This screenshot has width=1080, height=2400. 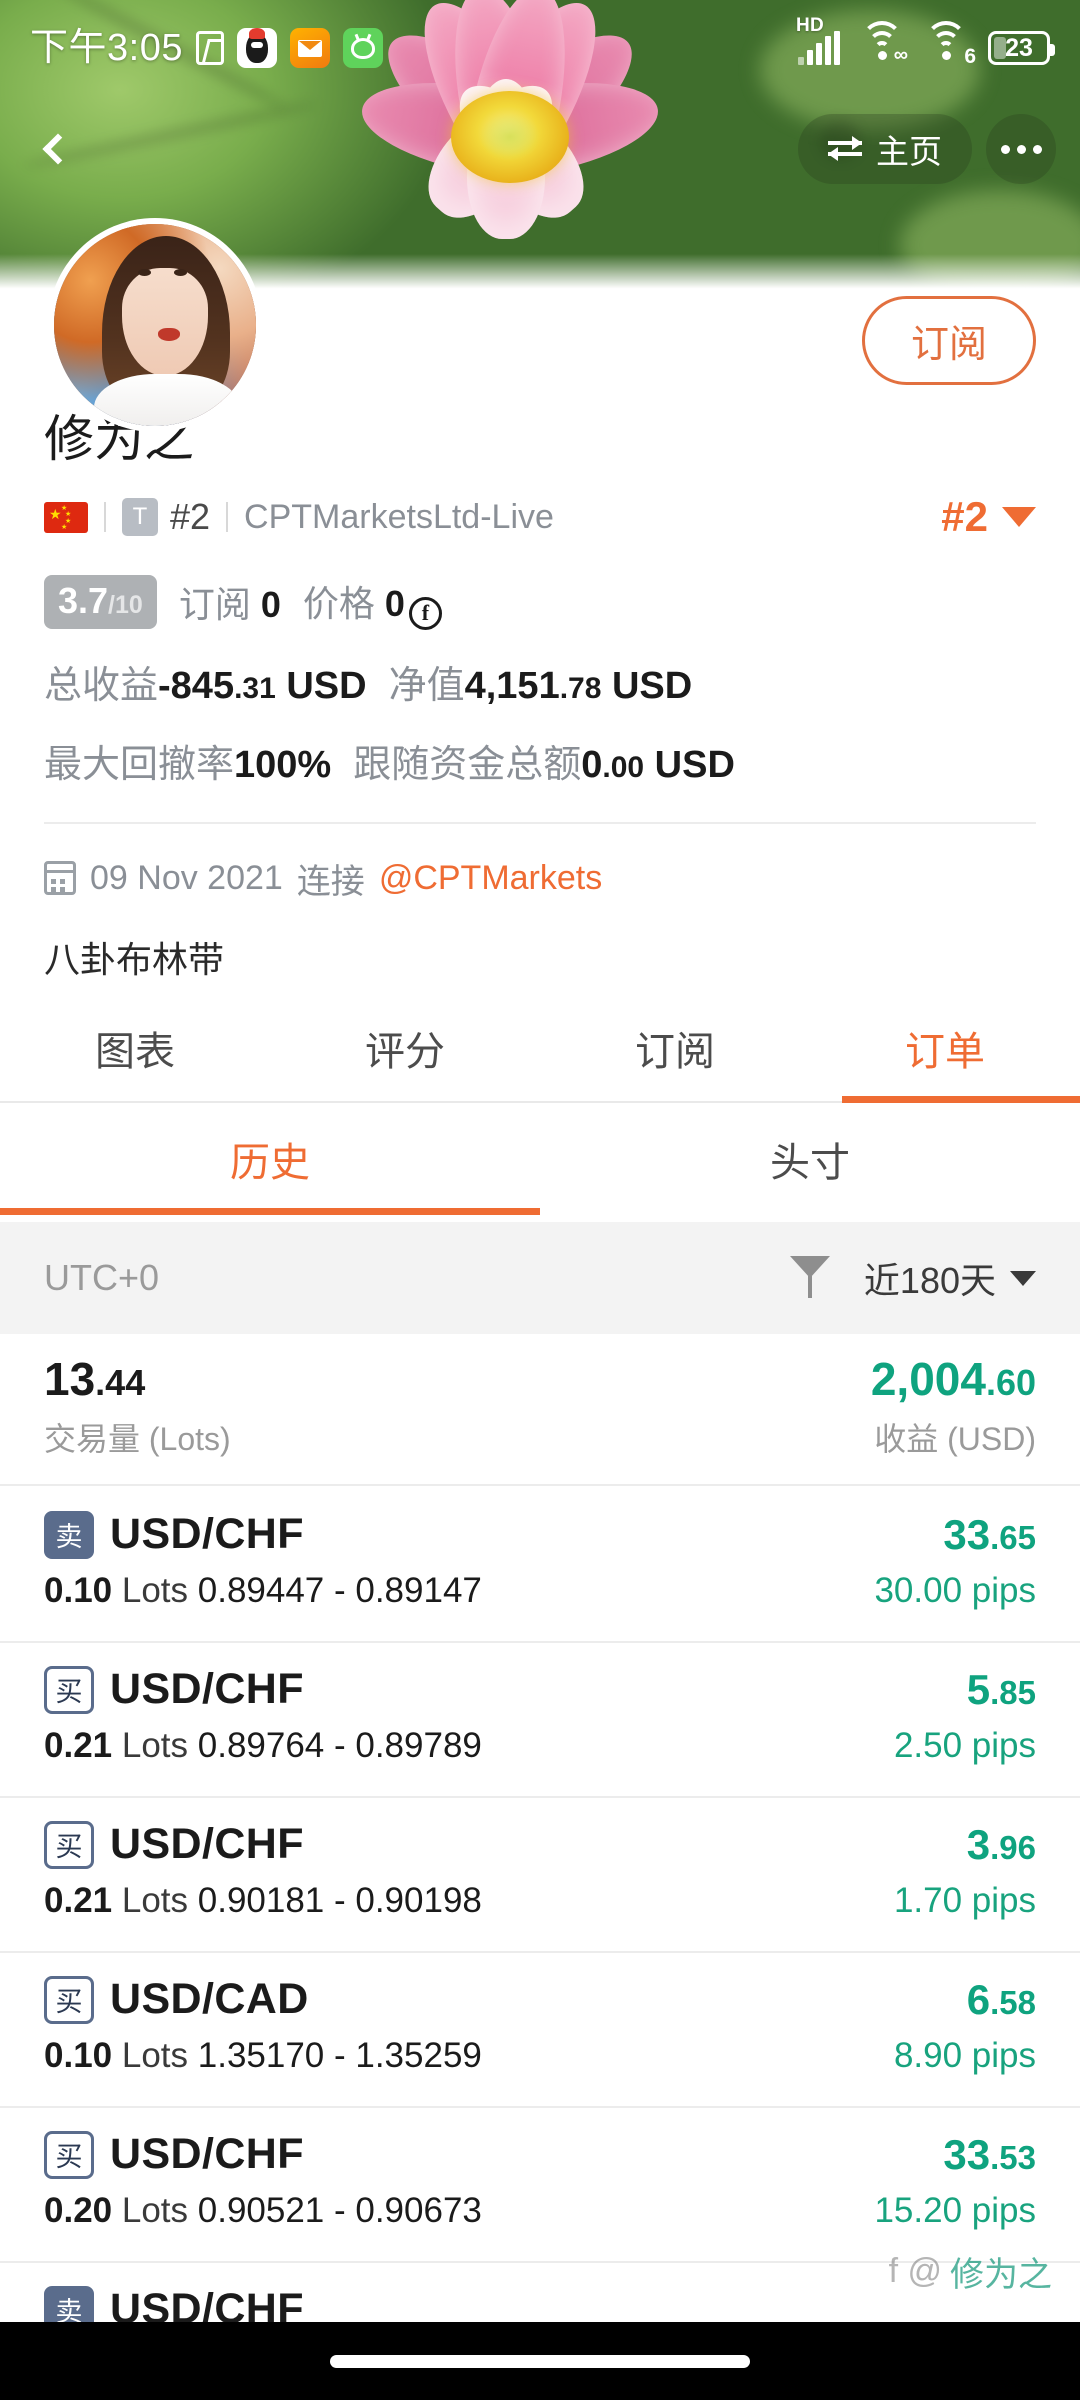 What do you see at coordinates (540, 1278) in the screenshot?
I see `filter-bar: UTC+0 近180天` at bounding box center [540, 1278].